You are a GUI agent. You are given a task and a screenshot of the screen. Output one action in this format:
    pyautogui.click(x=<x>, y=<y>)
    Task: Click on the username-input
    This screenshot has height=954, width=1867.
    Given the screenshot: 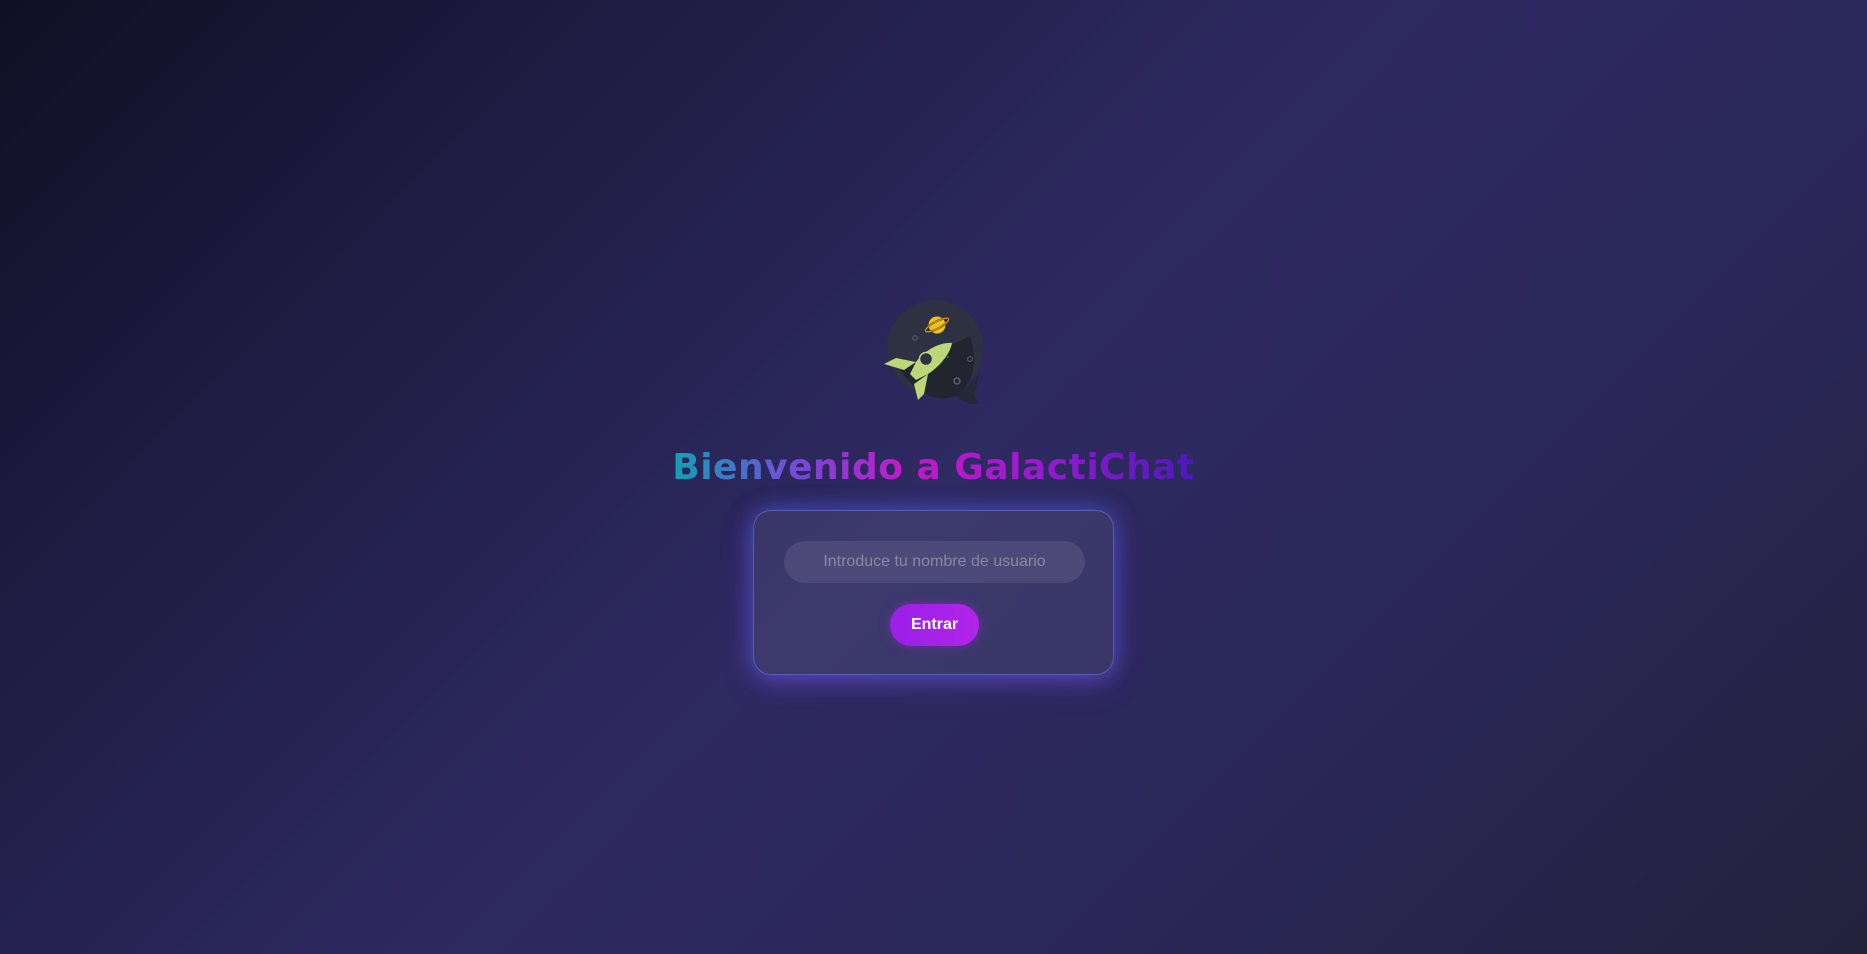 What is the action you would take?
    pyautogui.click(x=934, y=562)
    